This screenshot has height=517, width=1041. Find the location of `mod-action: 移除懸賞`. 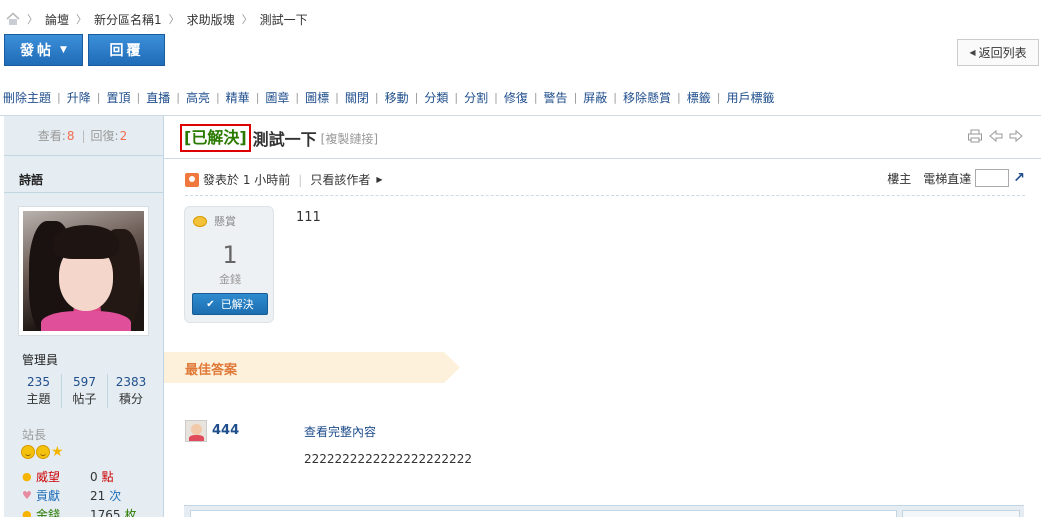

mod-action: 移除懸賞 is located at coordinates (647, 97).